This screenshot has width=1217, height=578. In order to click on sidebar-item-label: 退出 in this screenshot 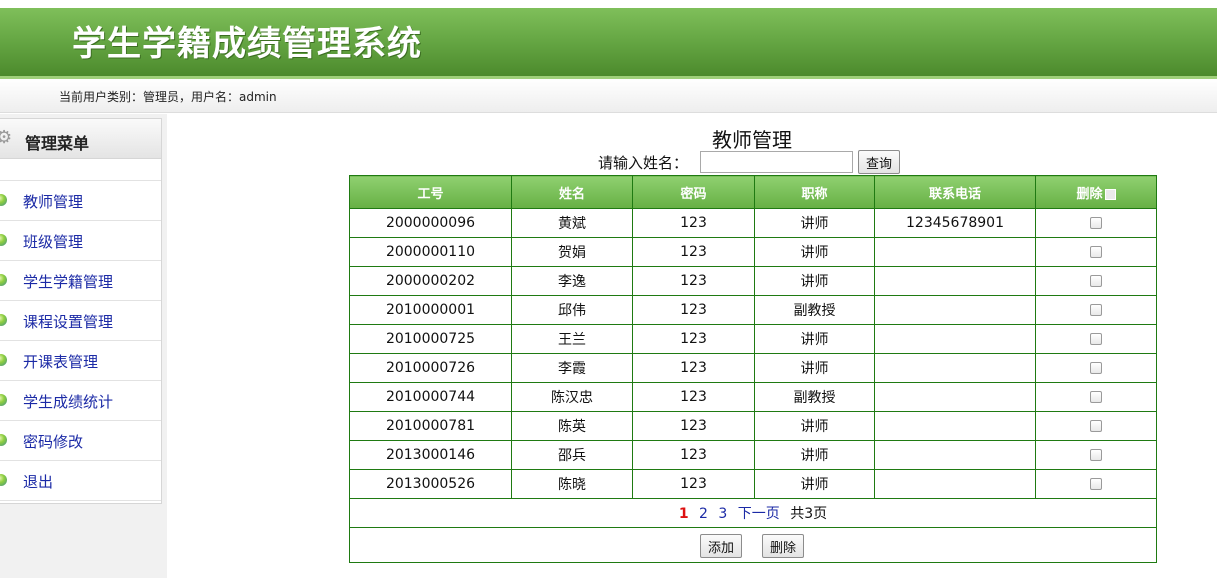, I will do `click(38, 481)`.